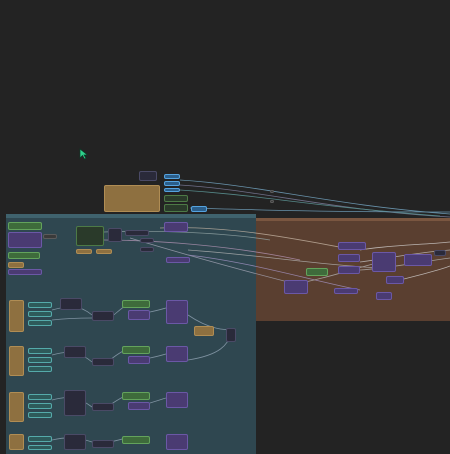  What do you see at coordinates (178, 260) in the screenshot?
I see `node-teal-purple-d` at bounding box center [178, 260].